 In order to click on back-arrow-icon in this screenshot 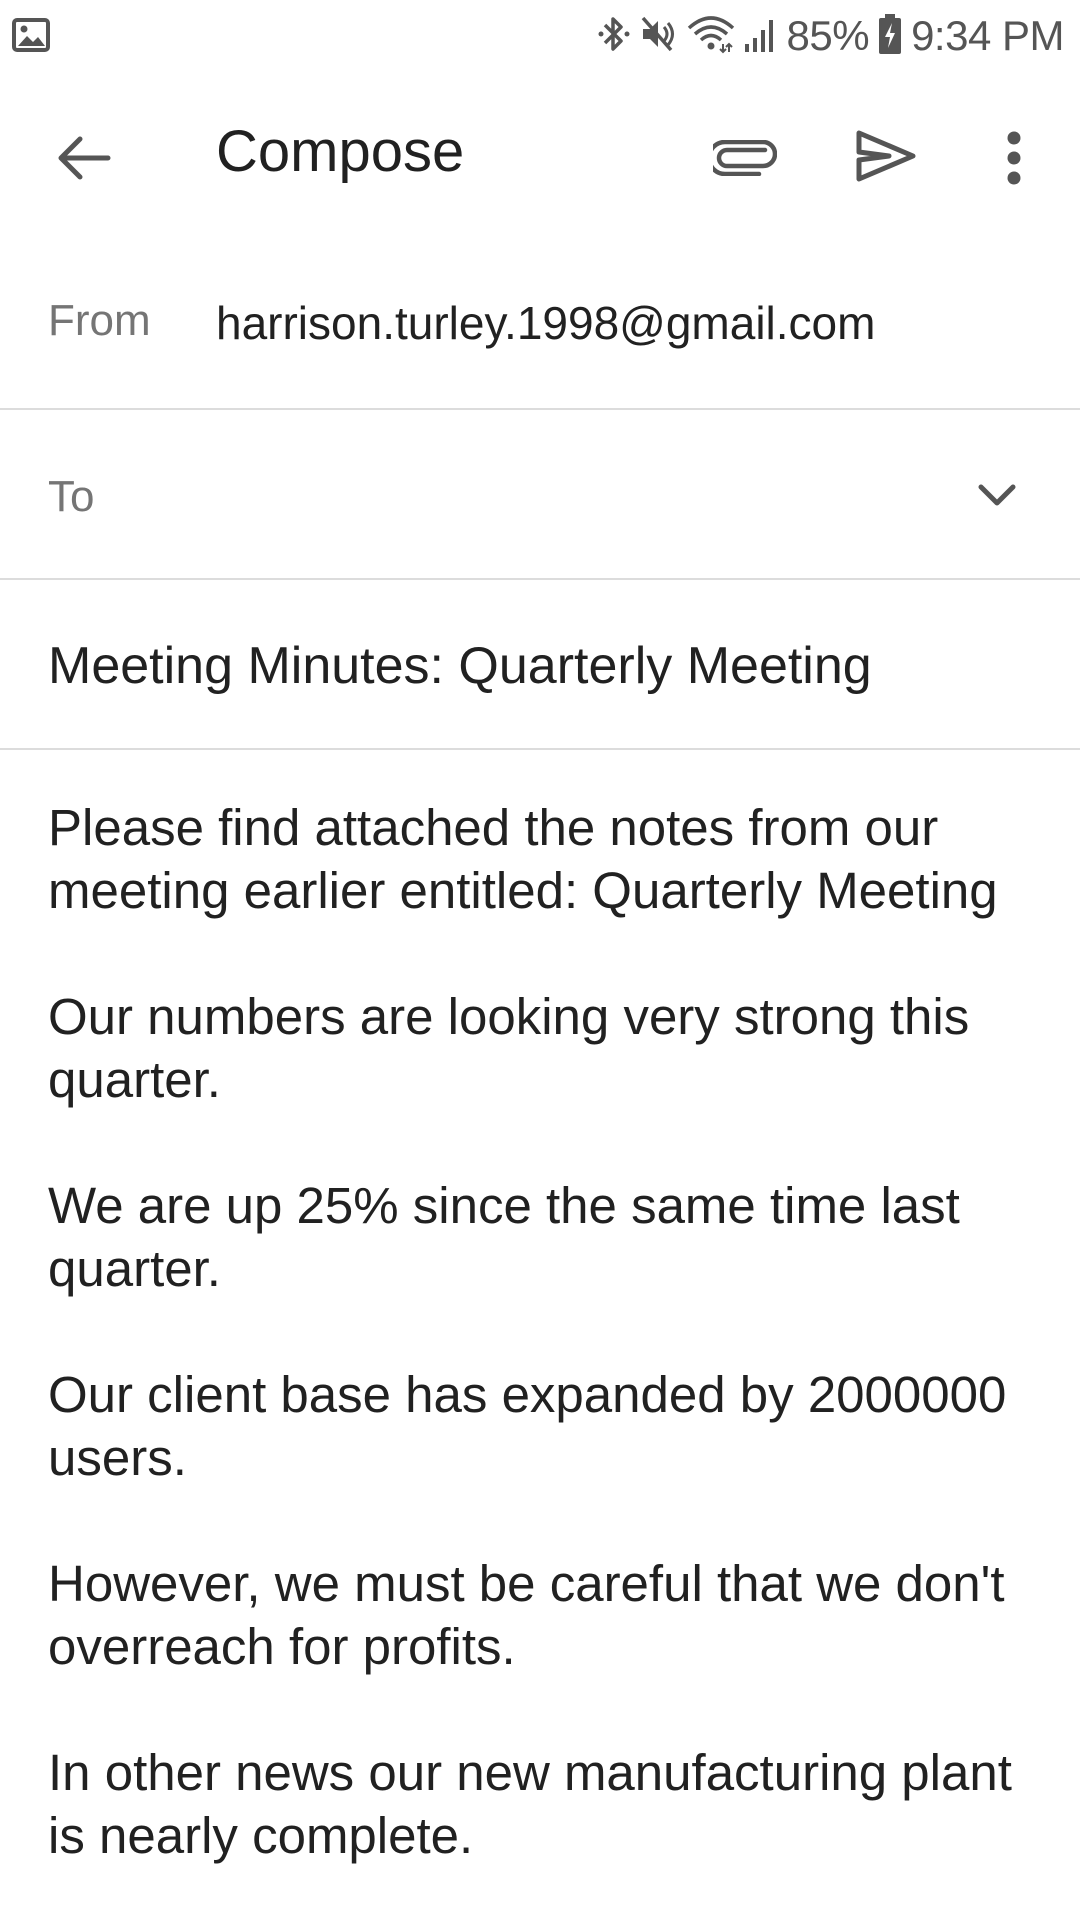, I will do `click(84, 158)`.